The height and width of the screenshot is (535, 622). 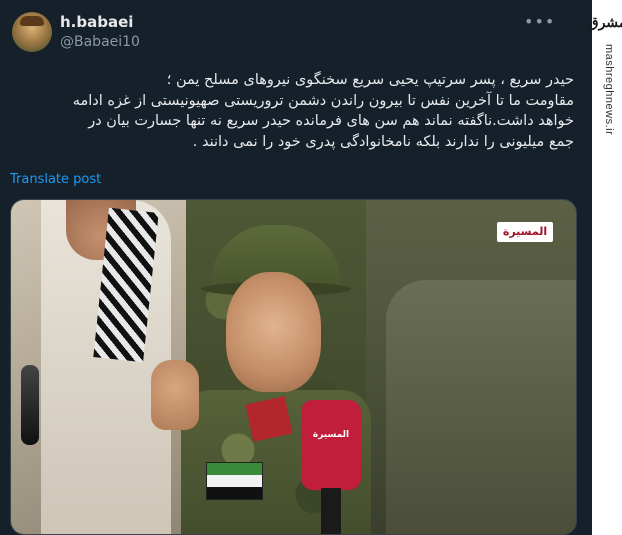 What do you see at coordinates (175, 395) in the screenshot?
I see `raised-hand` at bounding box center [175, 395].